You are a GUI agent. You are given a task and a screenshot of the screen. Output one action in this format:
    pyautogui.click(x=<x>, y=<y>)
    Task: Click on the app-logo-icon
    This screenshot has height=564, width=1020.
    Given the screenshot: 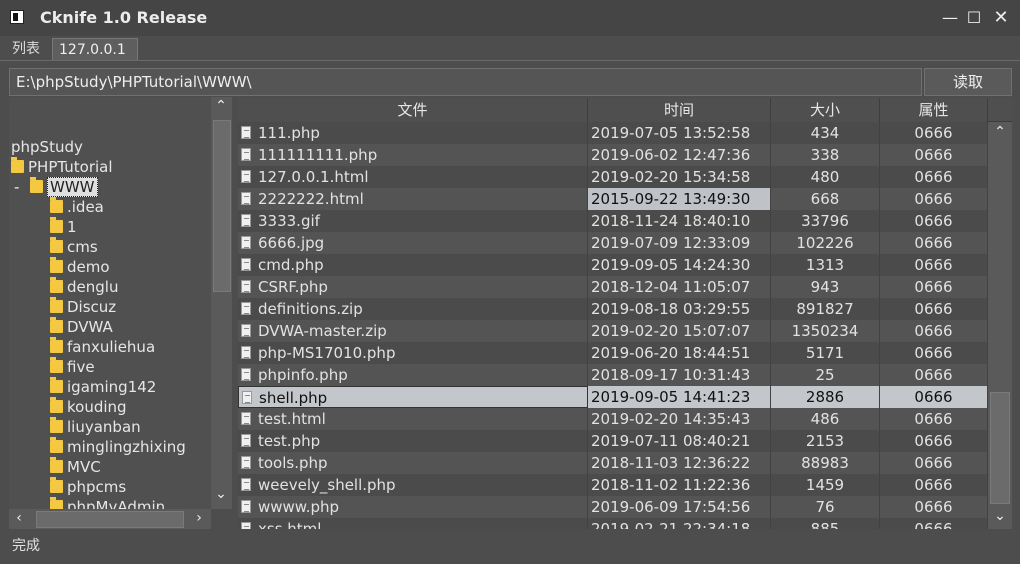 What is the action you would take?
    pyautogui.click(x=17, y=17)
    